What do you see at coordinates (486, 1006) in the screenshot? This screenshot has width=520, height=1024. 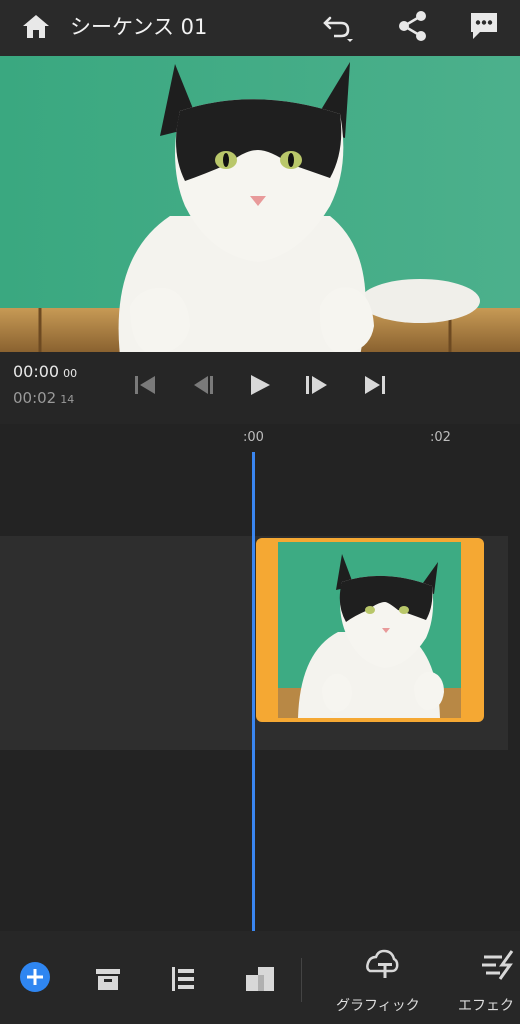 I see `effects-label: エフェク` at bounding box center [486, 1006].